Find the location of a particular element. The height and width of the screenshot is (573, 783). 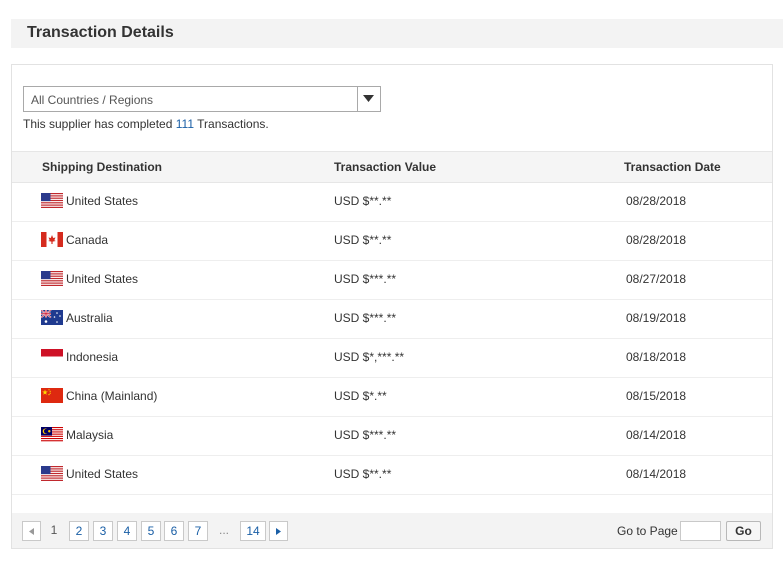

goto-page-label: Go to Page is located at coordinates (647, 531).